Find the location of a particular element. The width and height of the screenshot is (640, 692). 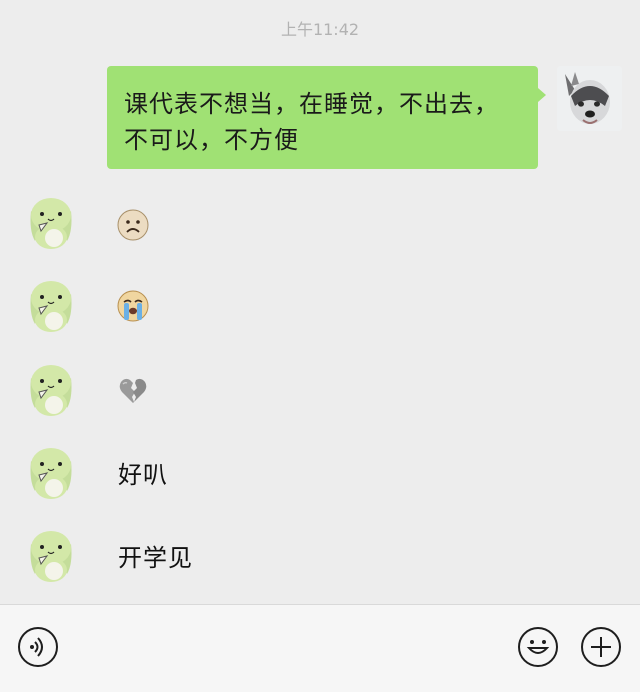

loudly-crying-face-icon is located at coordinates (133, 306).